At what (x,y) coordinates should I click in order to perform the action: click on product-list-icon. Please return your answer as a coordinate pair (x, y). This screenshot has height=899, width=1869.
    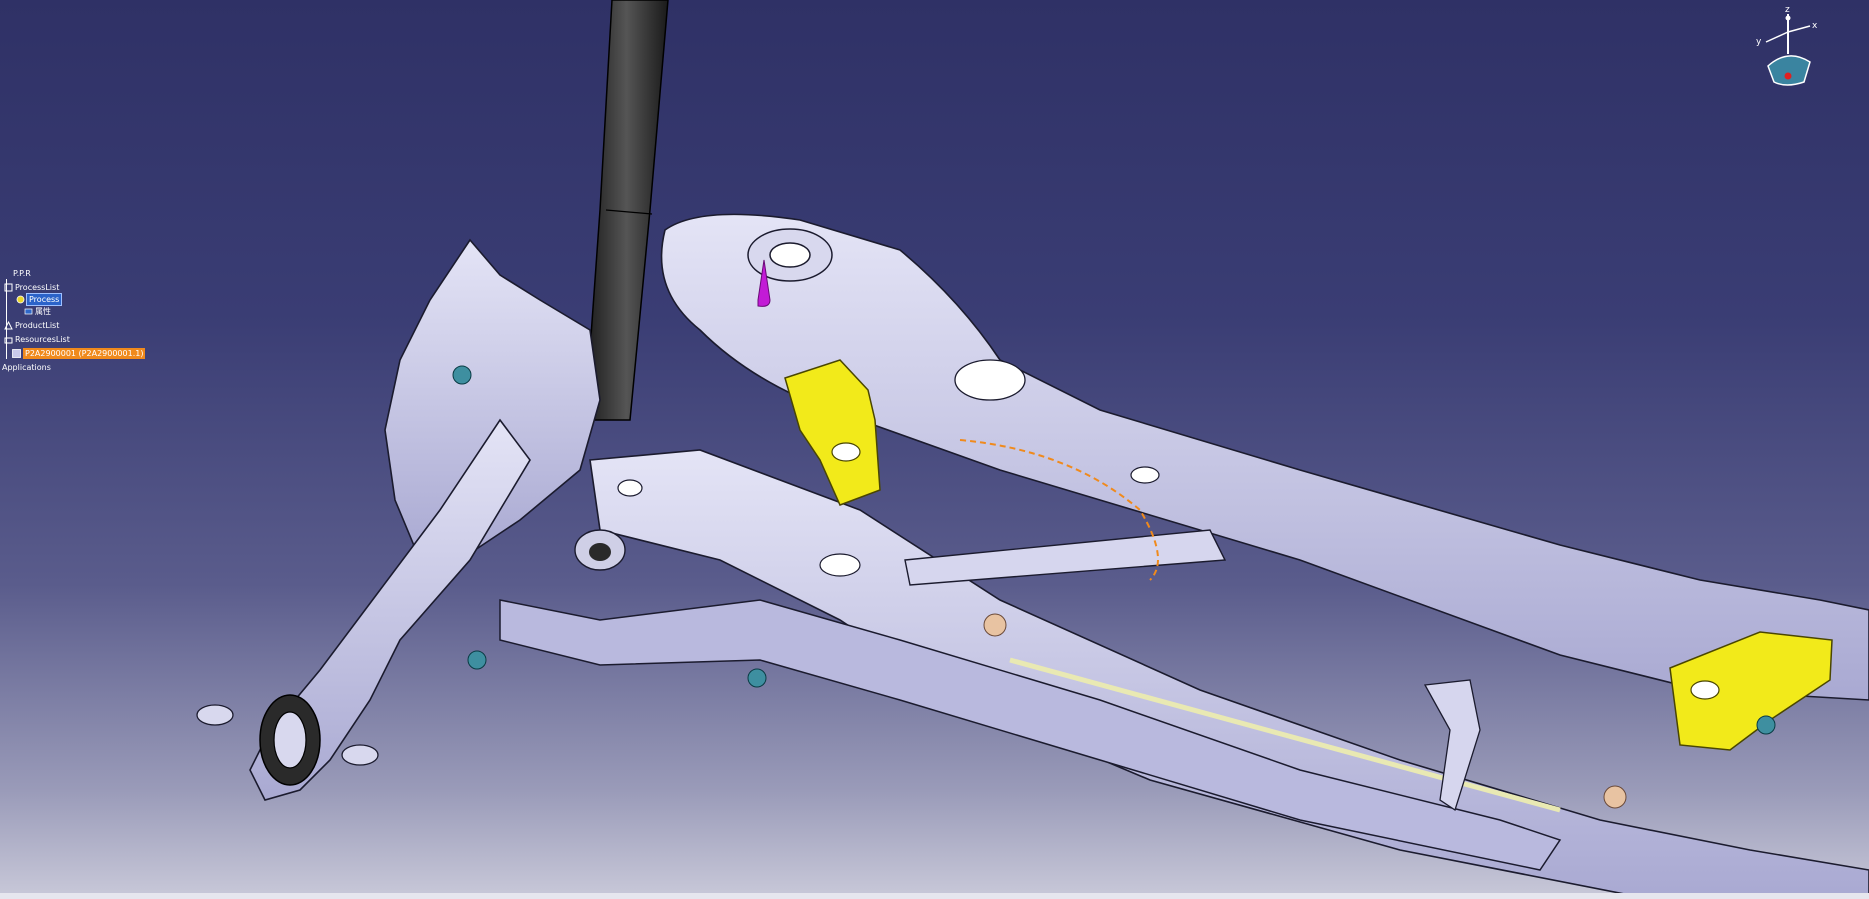
    Looking at the image, I should click on (8, 325).